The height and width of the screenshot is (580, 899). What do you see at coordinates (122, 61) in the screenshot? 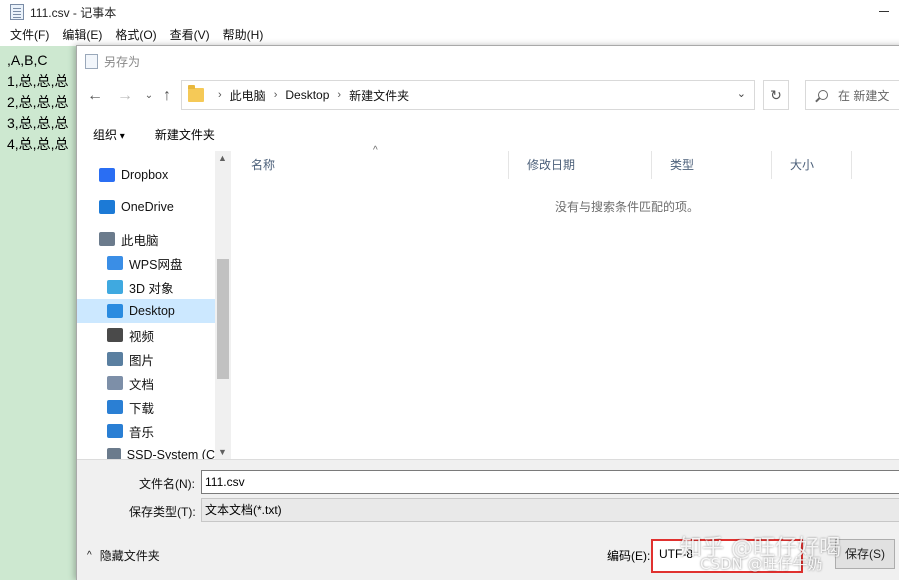
I see `dialog-title: 另存为` at bounding box center [122, 61].